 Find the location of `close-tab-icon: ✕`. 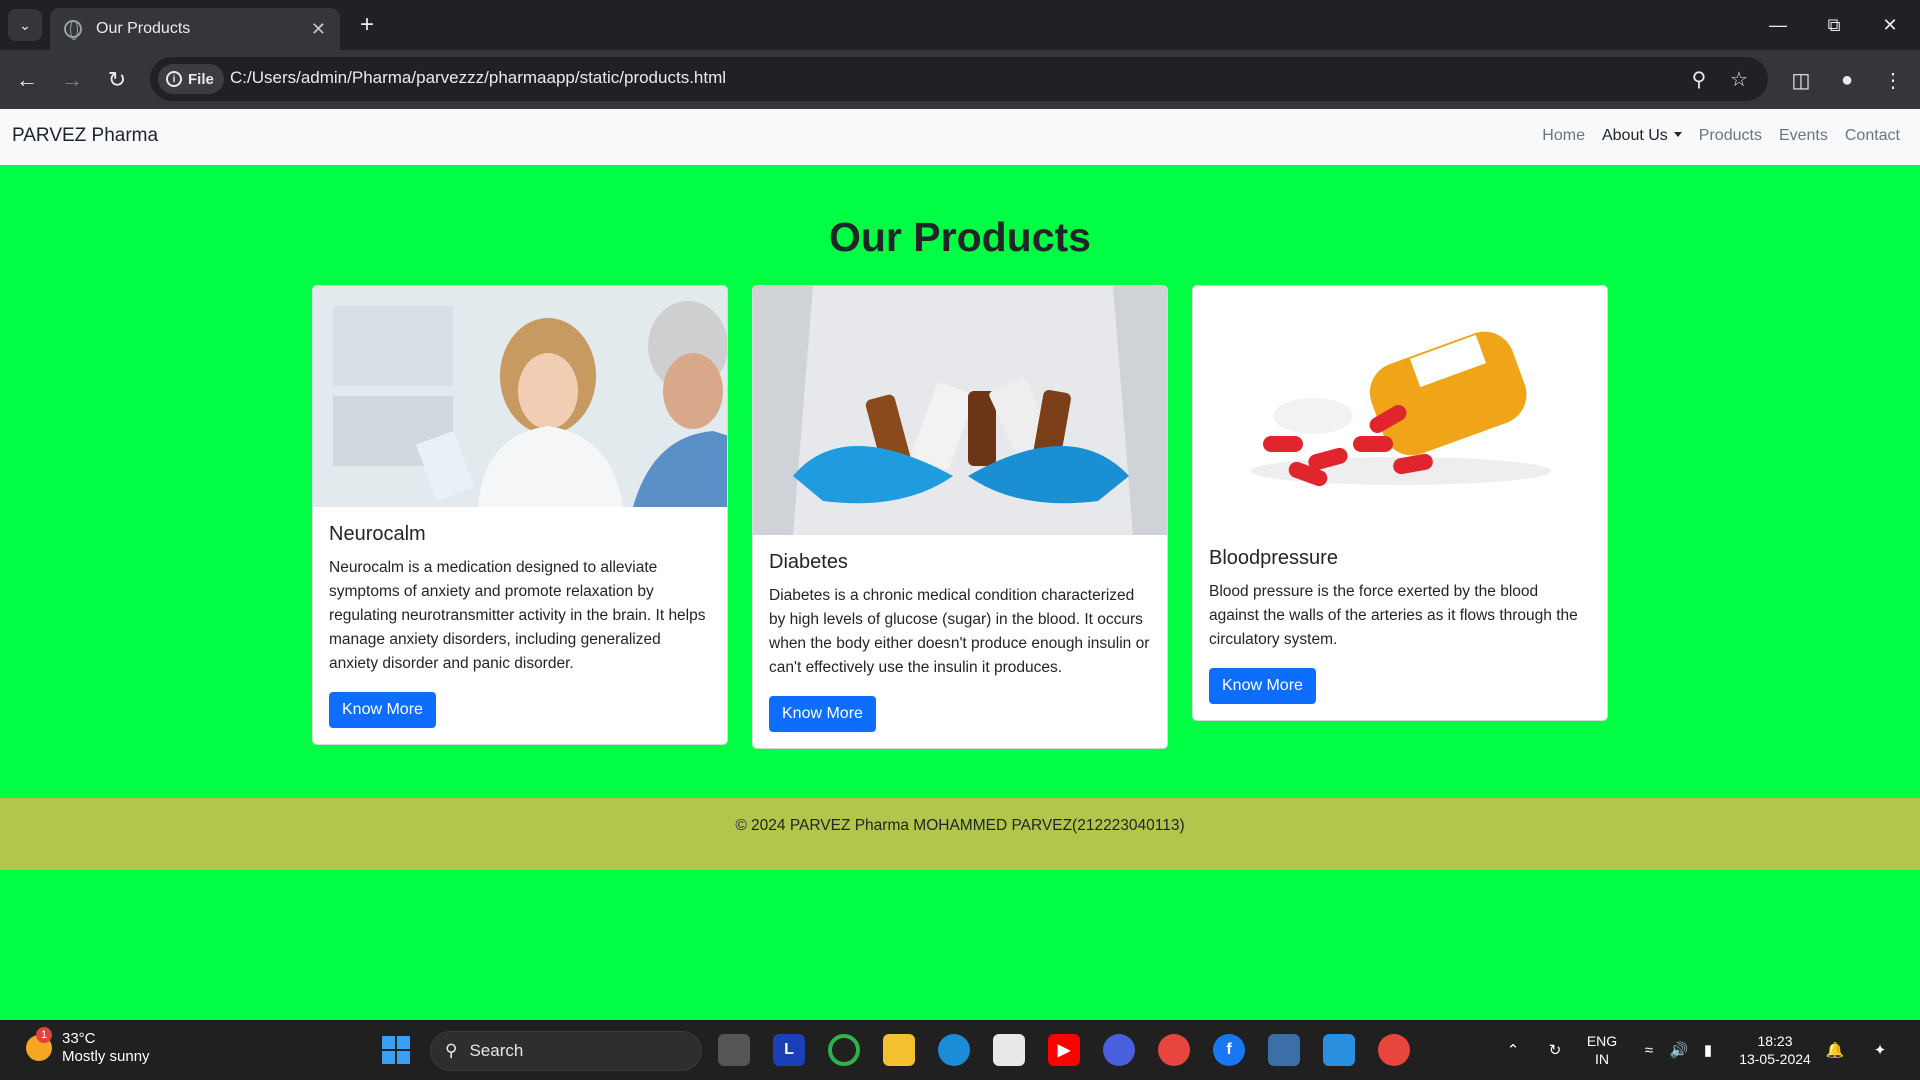

close-tab-icon: ✕ is located at coordinates (318, 29).